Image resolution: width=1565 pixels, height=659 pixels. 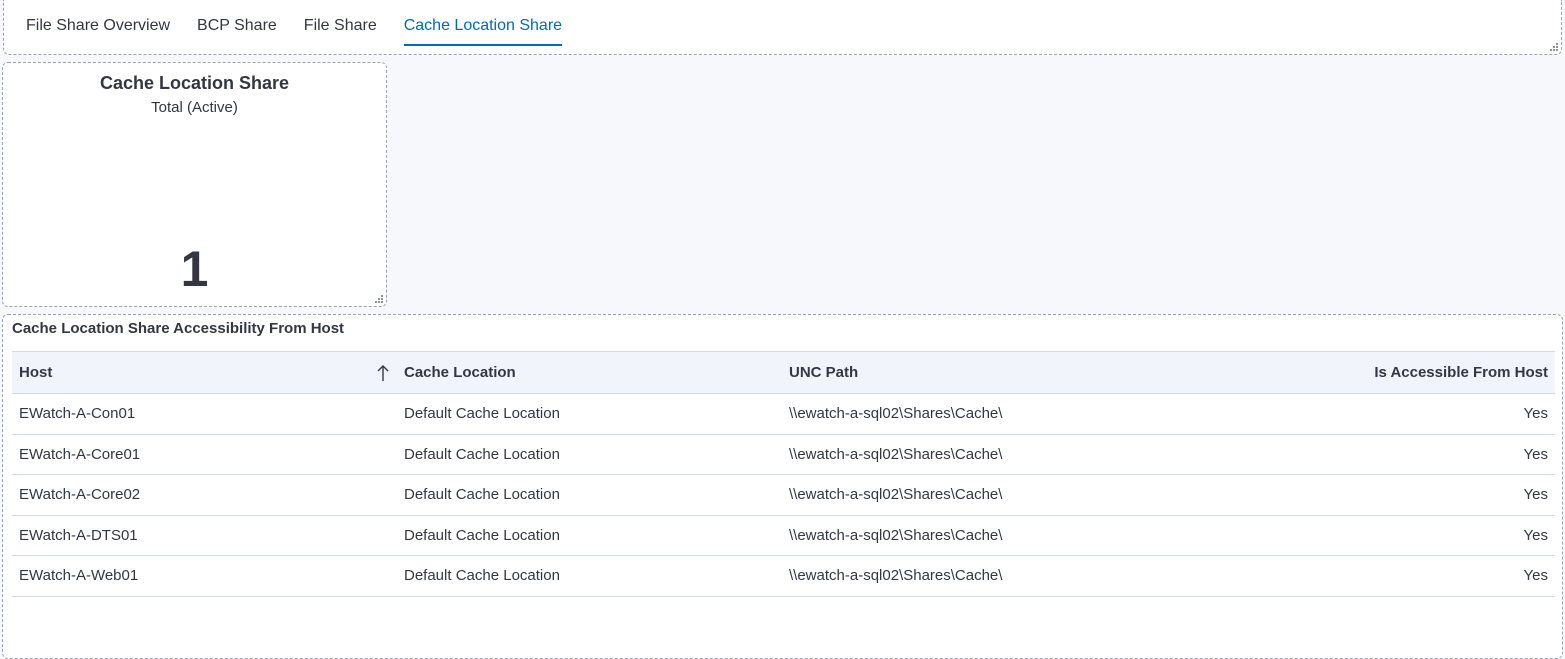 I want to click on column-header-unc-path: UNC Path, so click(x=974, y=373).